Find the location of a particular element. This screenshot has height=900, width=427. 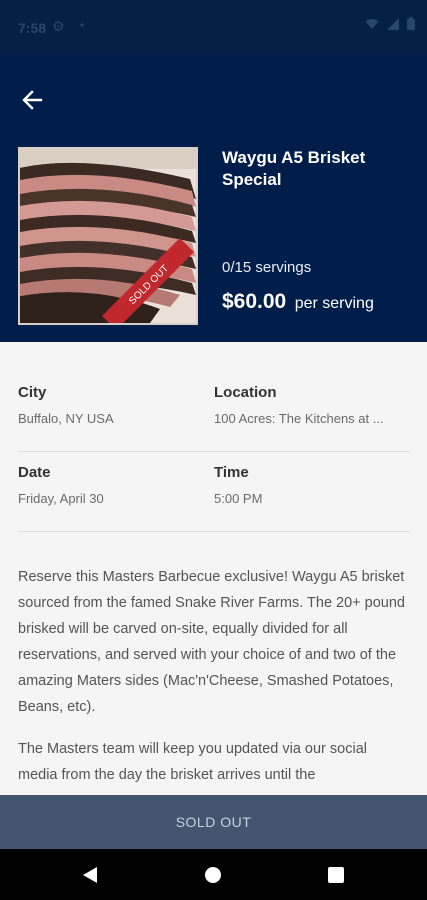

sold-out-button-label: SOLD OUT is located at coordinates (213, 822).